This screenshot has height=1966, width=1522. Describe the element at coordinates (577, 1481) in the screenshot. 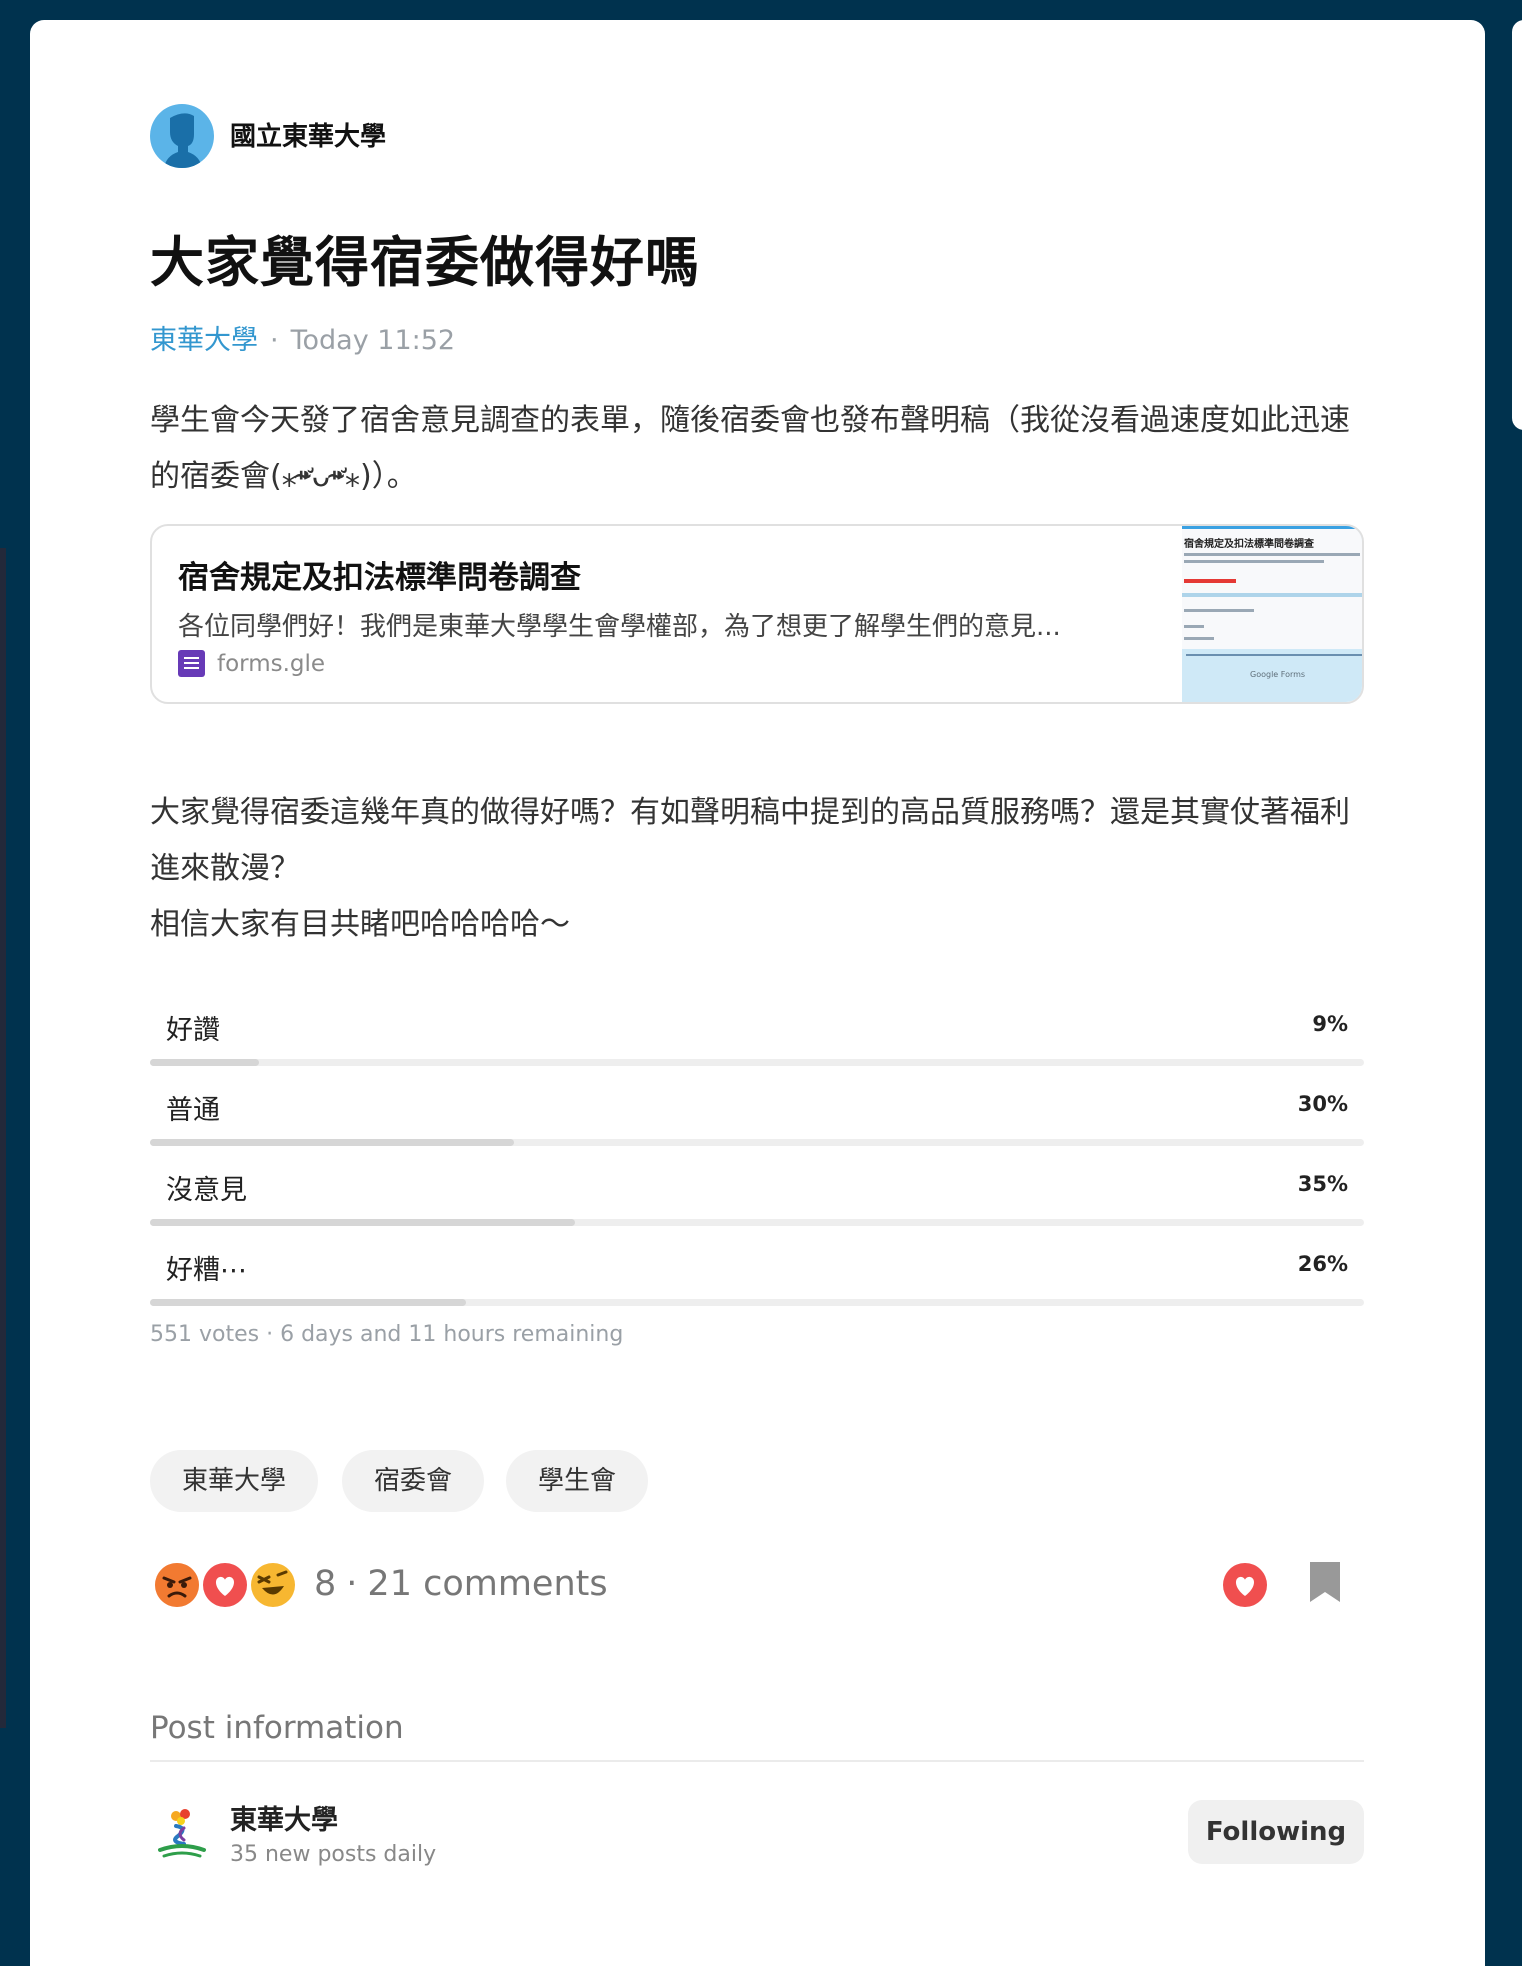

I see `tag-chip: 學生會` at that location.